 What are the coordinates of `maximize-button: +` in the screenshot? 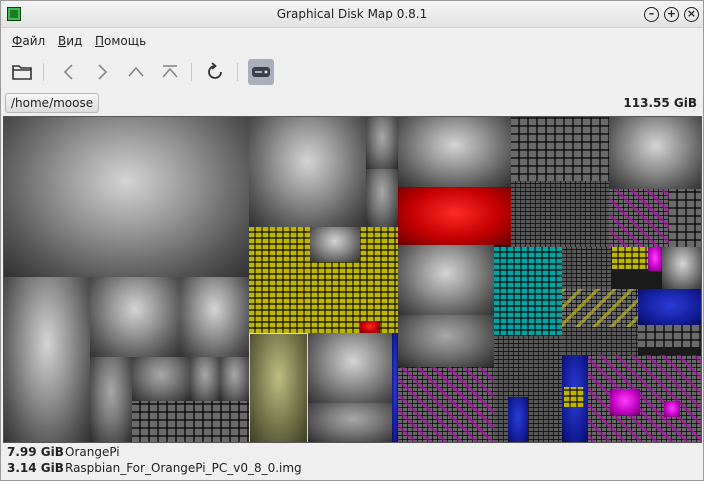 It's located at (671, 14).